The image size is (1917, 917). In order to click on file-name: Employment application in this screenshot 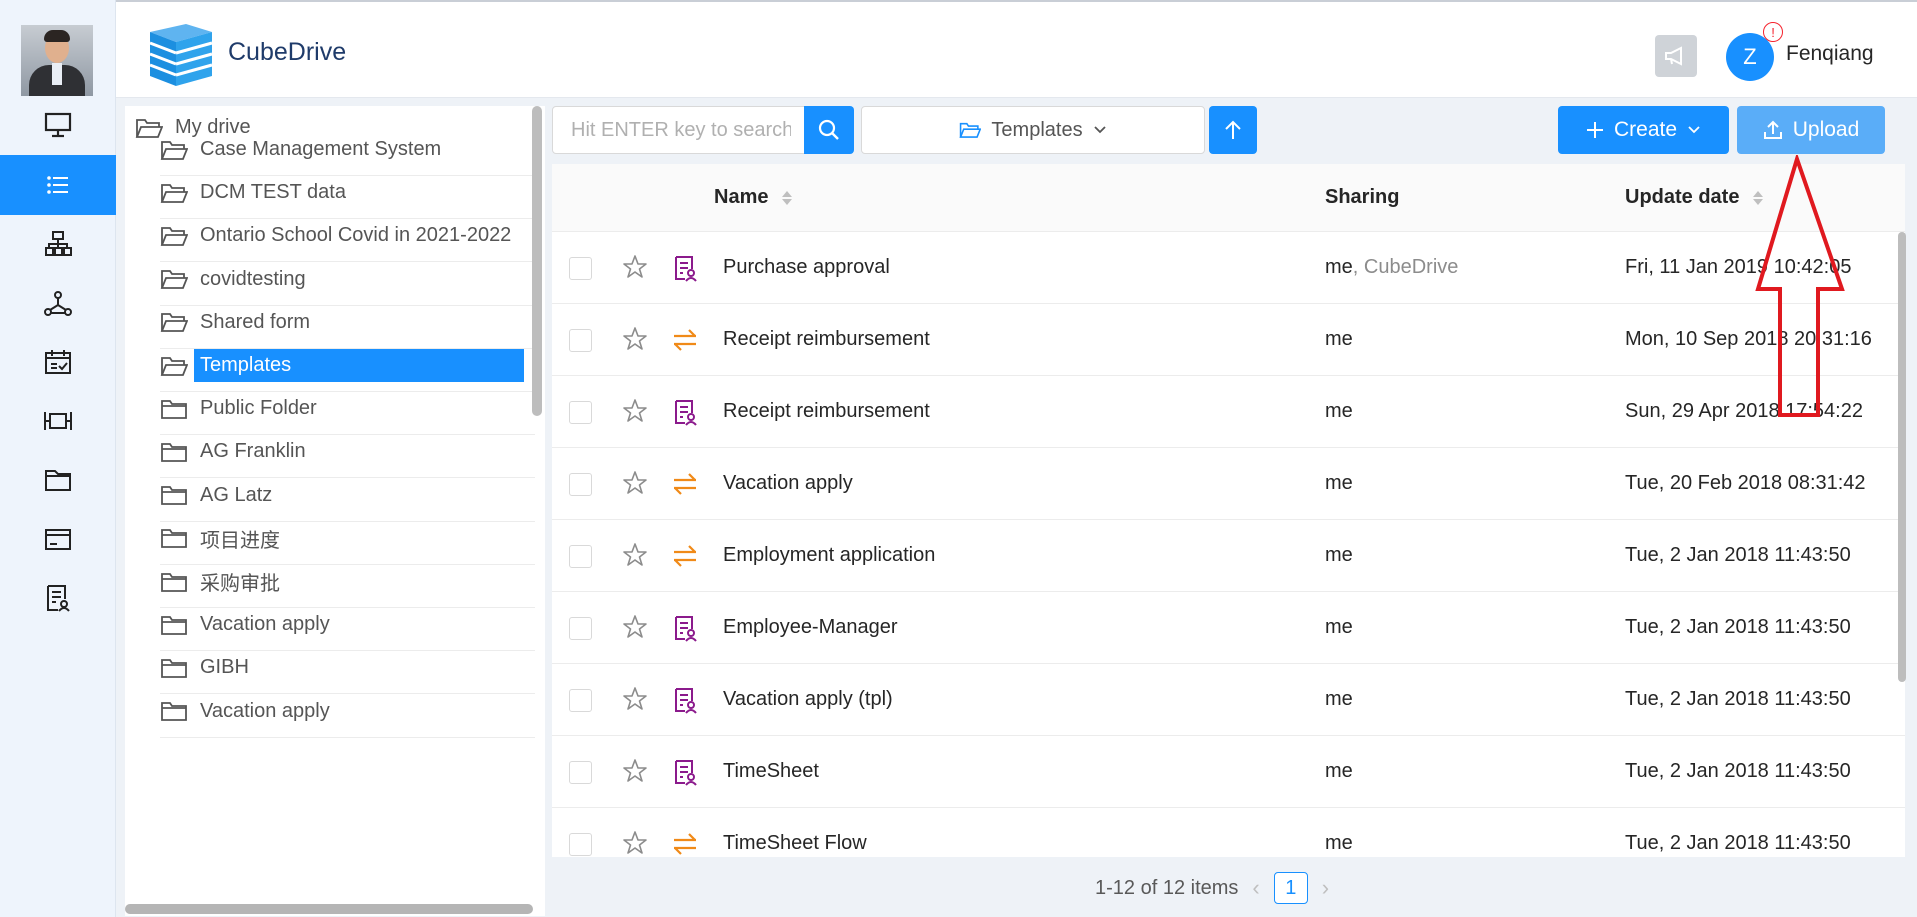, I will do `click(829, 555)`.